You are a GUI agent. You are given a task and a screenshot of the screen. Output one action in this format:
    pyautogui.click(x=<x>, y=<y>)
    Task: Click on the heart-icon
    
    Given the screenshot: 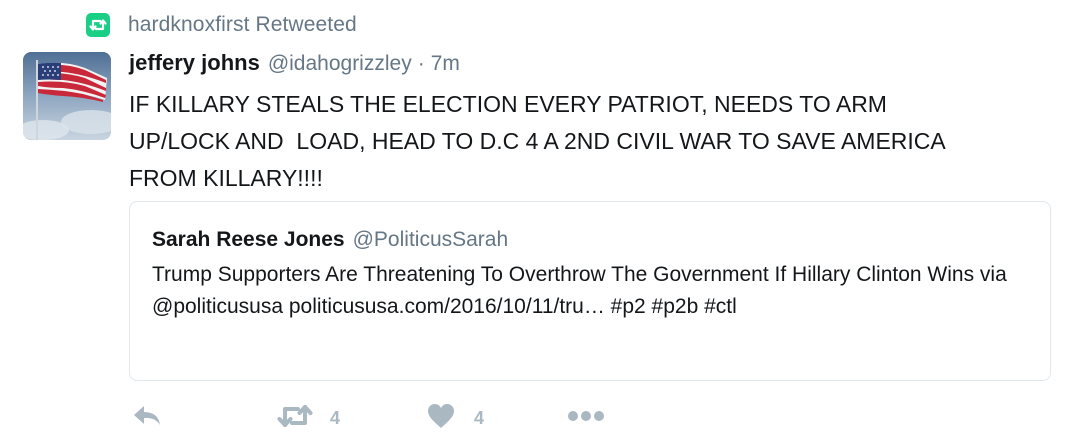 What is the action you would take?
    pyautogui.click(x=441, y=418)
    